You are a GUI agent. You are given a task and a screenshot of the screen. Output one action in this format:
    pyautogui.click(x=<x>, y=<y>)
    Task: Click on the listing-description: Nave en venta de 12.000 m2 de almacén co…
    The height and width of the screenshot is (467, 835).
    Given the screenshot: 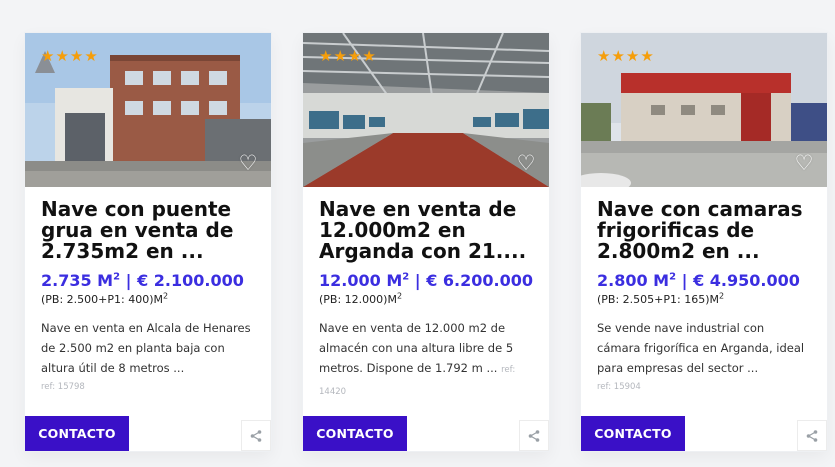 What is the action you would take?
    pyautogui.click(x=426, y=360)
    